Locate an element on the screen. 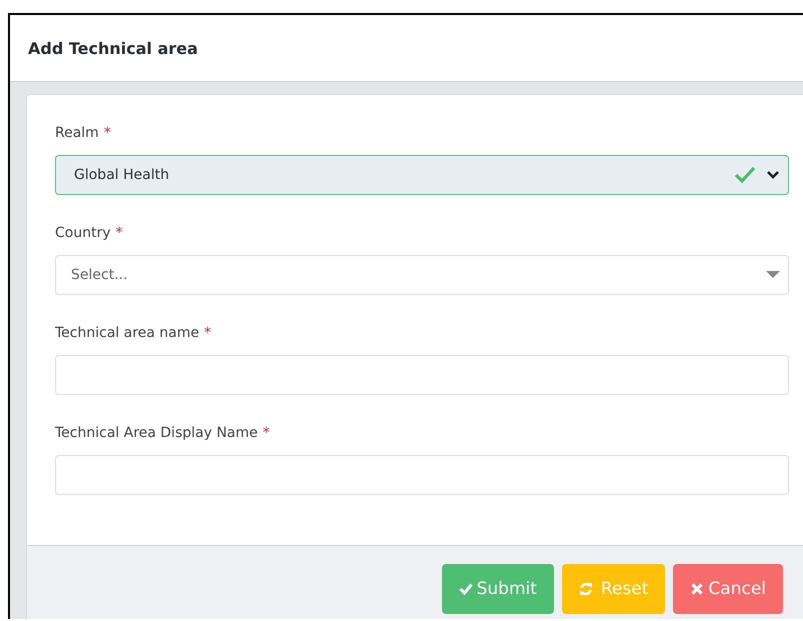 The image size is (803, 621). cancel-button: Cancel is located at coordinates (728, 589).